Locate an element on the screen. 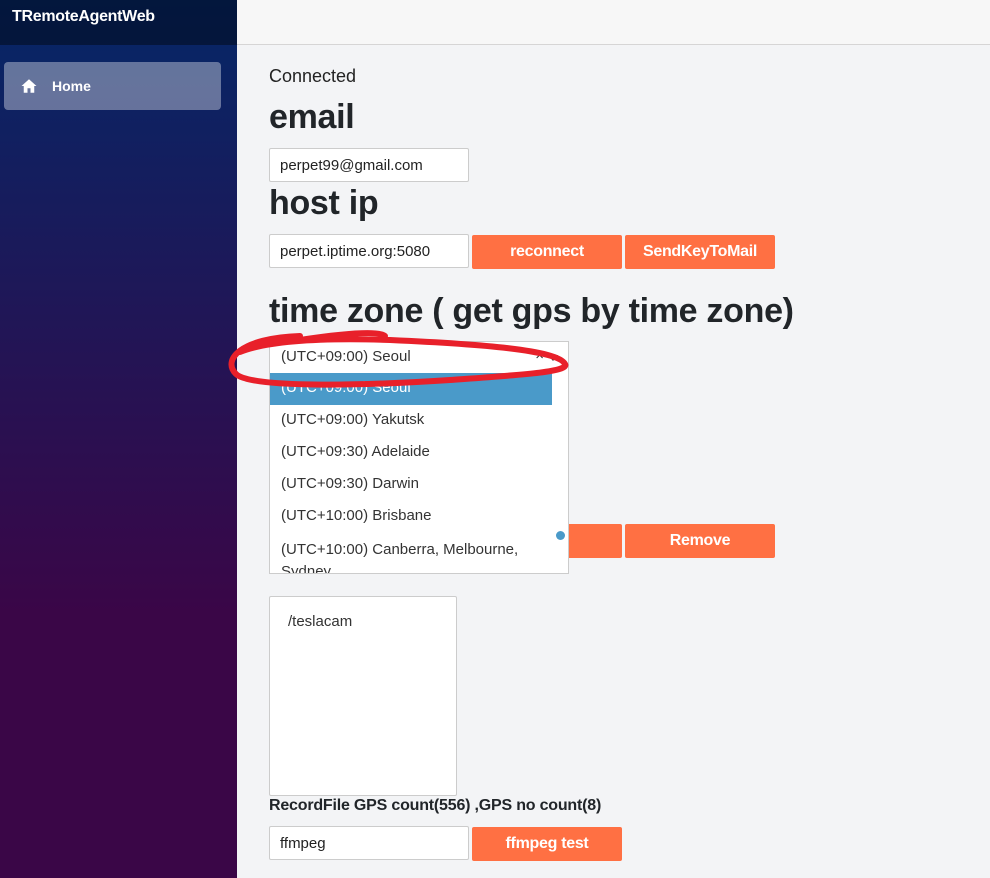  email-input: perpet99@gmail.com is located at coordinates (369, 165).